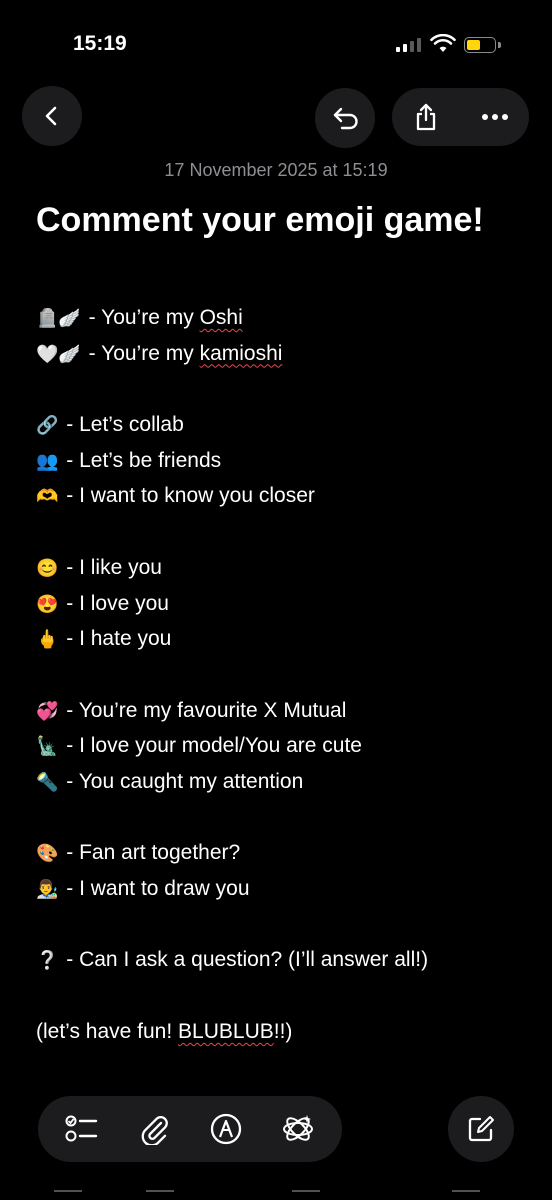 Image resolution: width=552 pixels, height=1200 pixels. Describe the element at coordinates (122, 425) in the screenshot. I see `note-line-text: - Let’s collab` at that location.